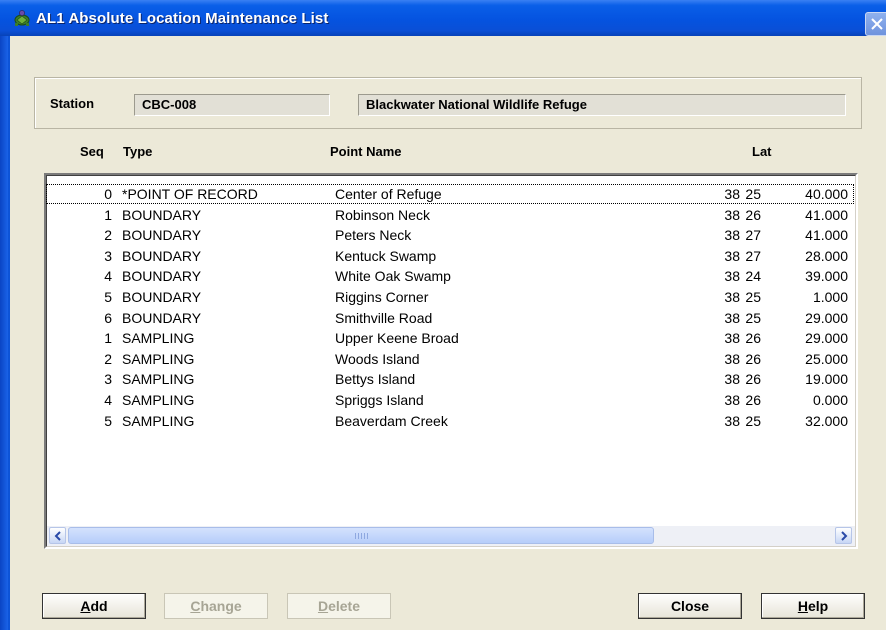  Describe the element at coordinates (4, 333) in the screenshot. I see `window-left-border` at that location.